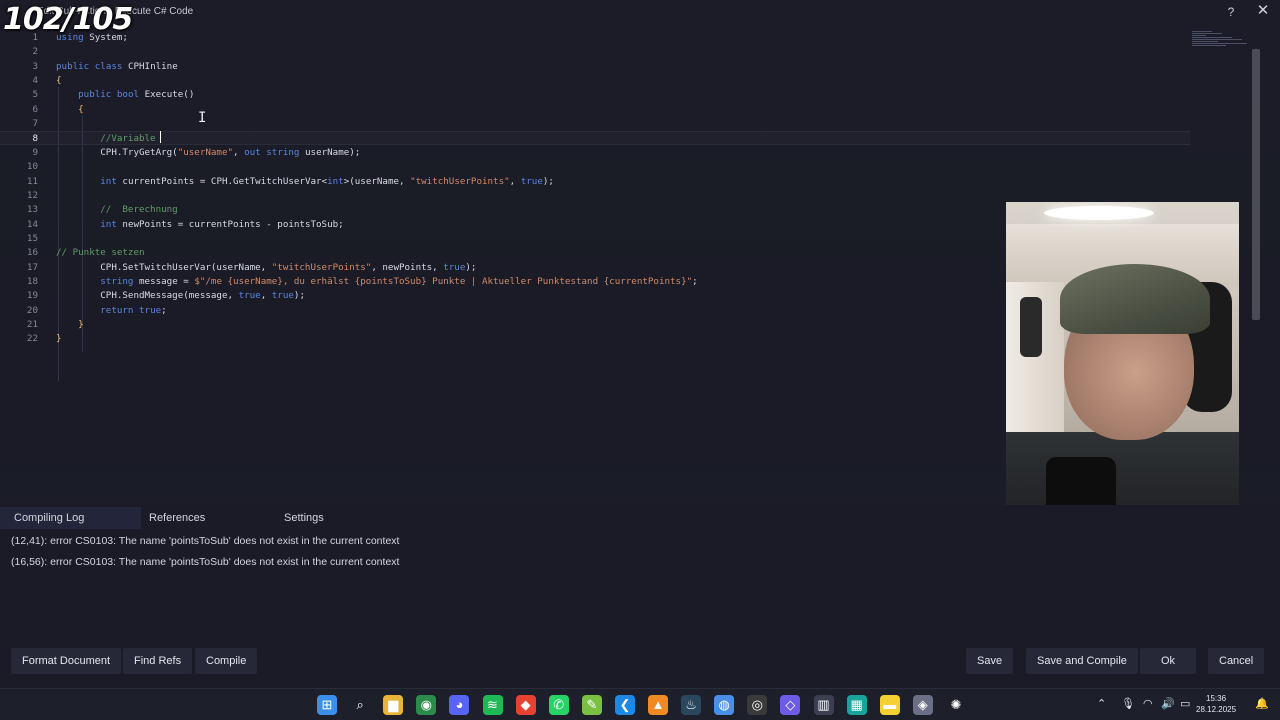  What do you see at coordinates (35, 95) in the screenshot?
I see `line-number: 5` at bounding box center [35, 95].